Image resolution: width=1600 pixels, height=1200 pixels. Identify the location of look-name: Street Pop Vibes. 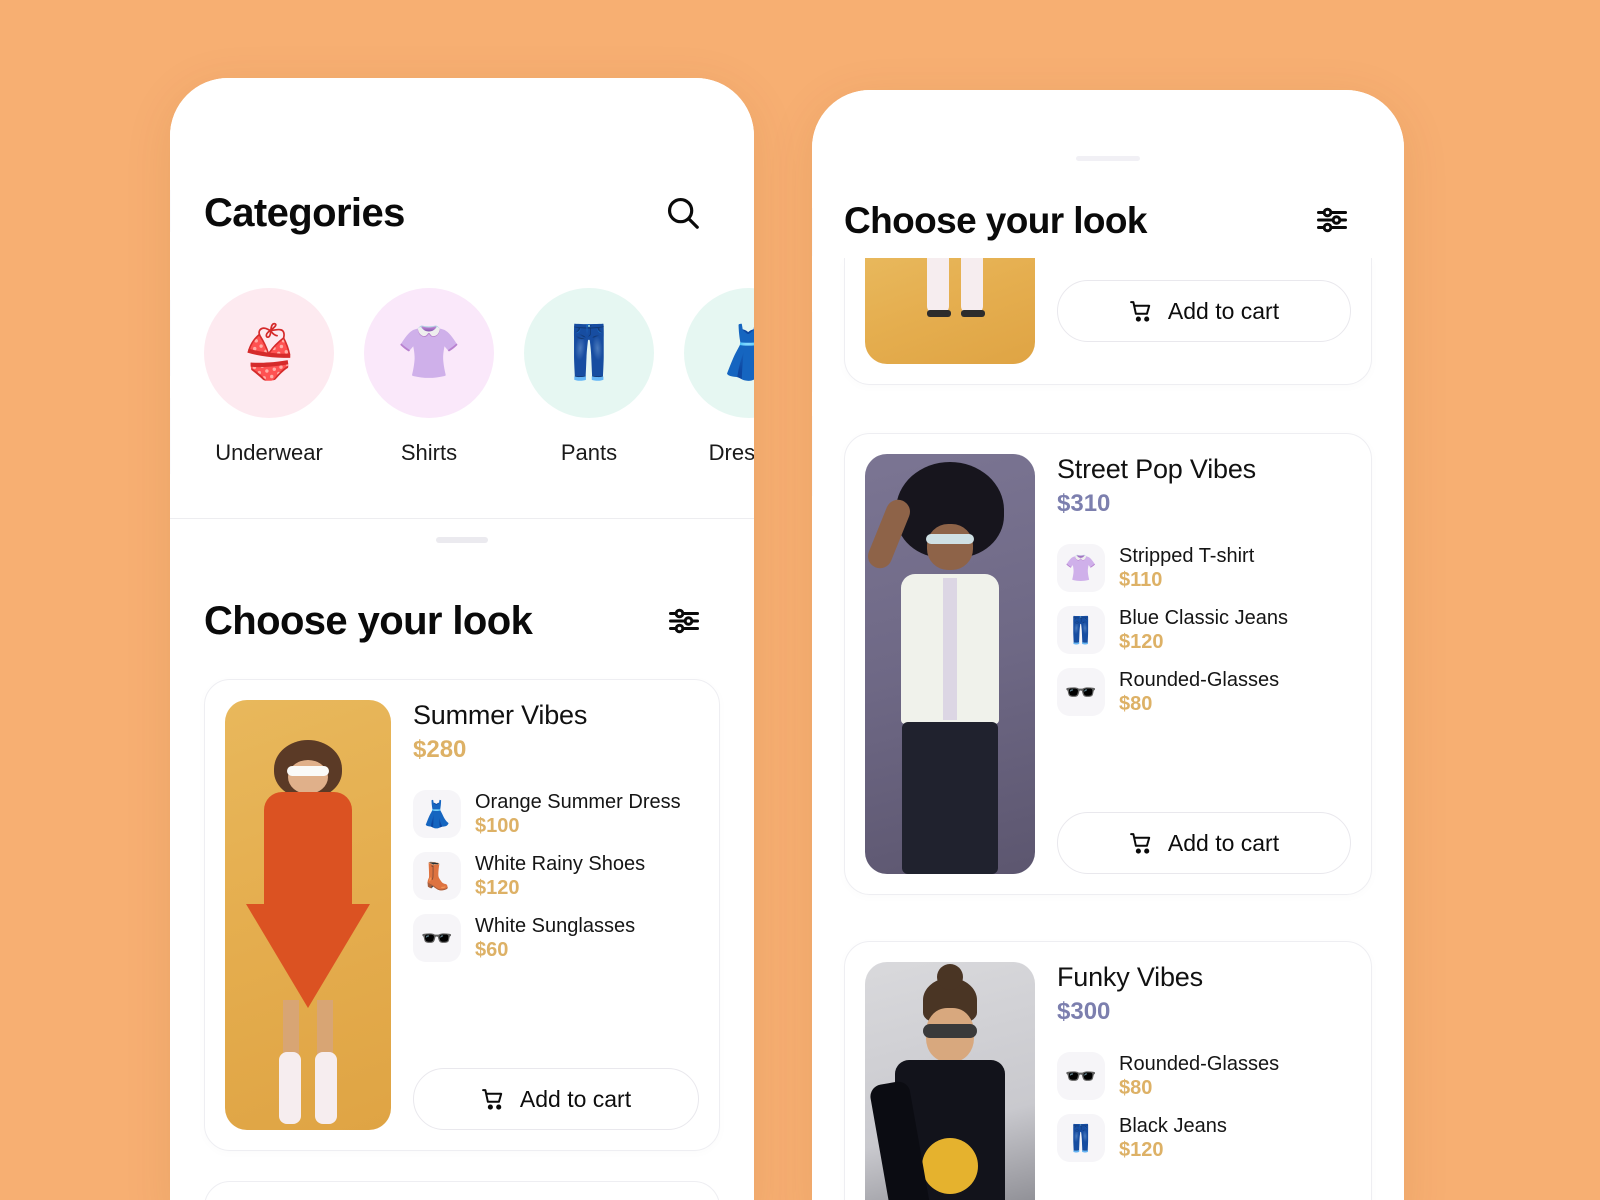
(1156, 469).